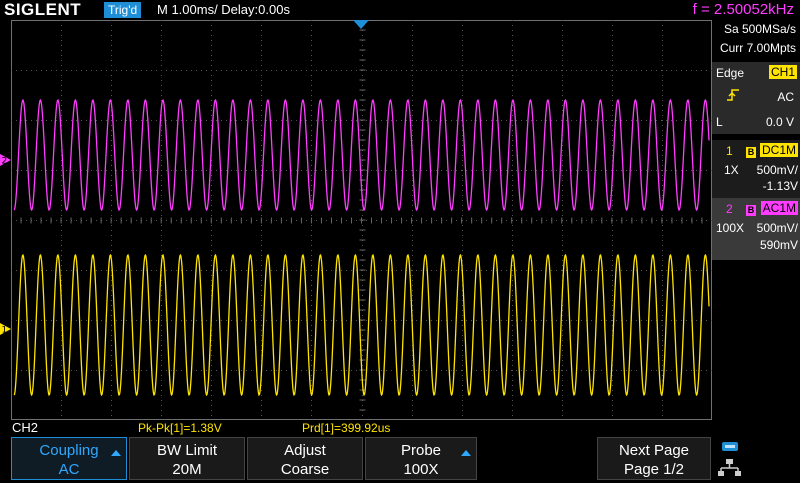 The height and width of the screenshot is (483, 800). Describe the element at coordinates (305, 450) in the screenshot. I see `adjust-softkey-title: Adjust` at that location.